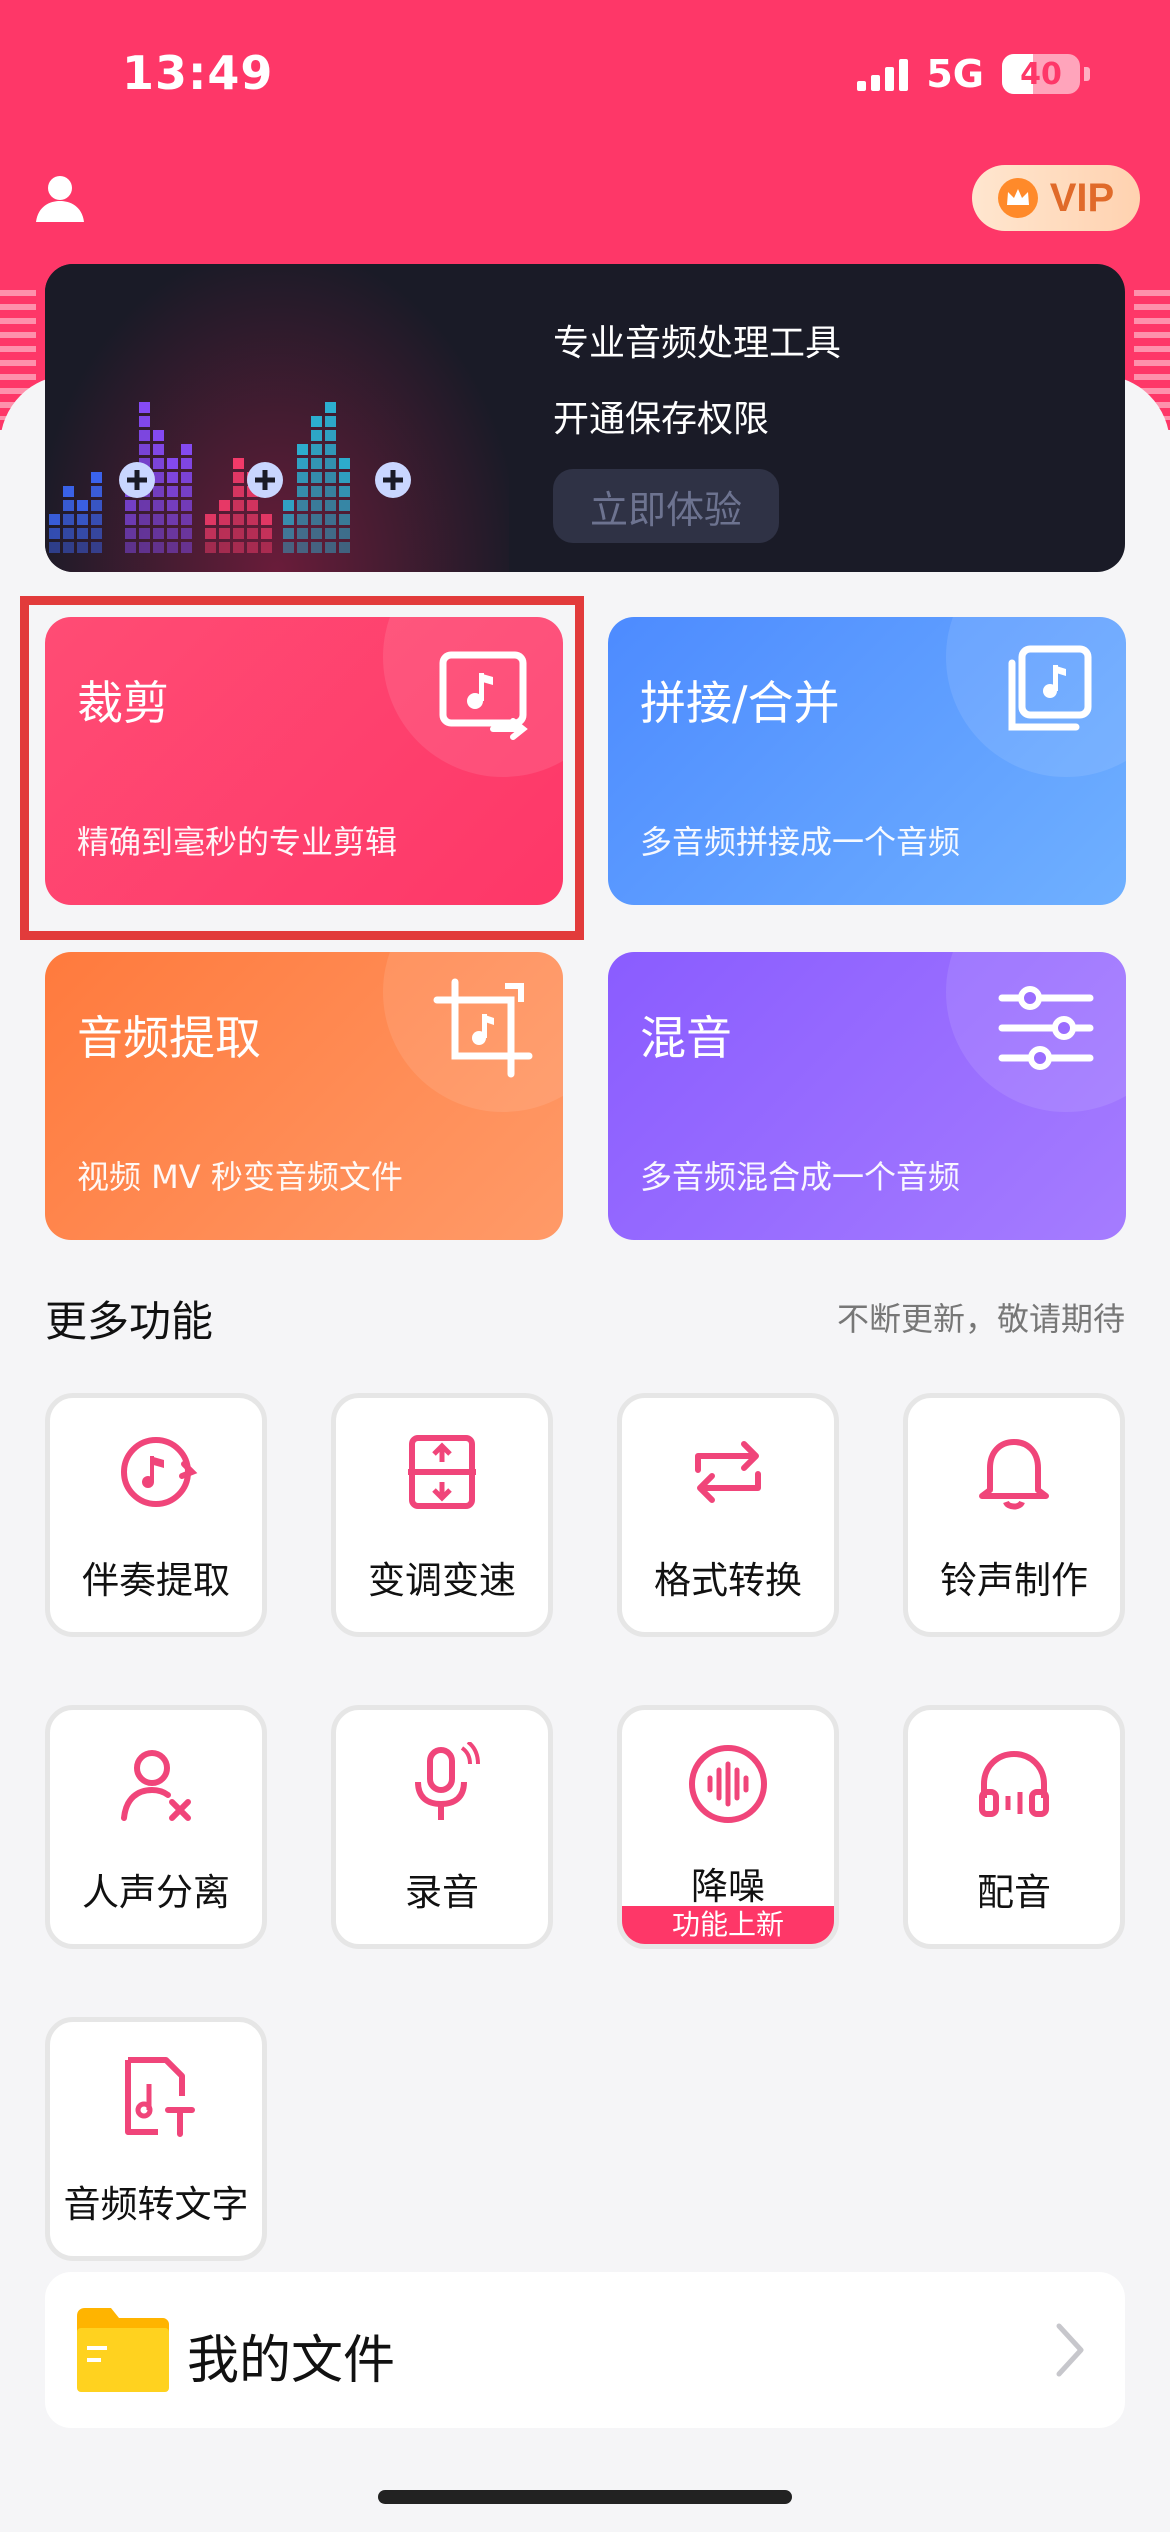 This screenshot has height=2532, width=1170. I want to click on promo-banner: 专业音频处理工具 开通保存权限 立即体验, so click(585, 418).